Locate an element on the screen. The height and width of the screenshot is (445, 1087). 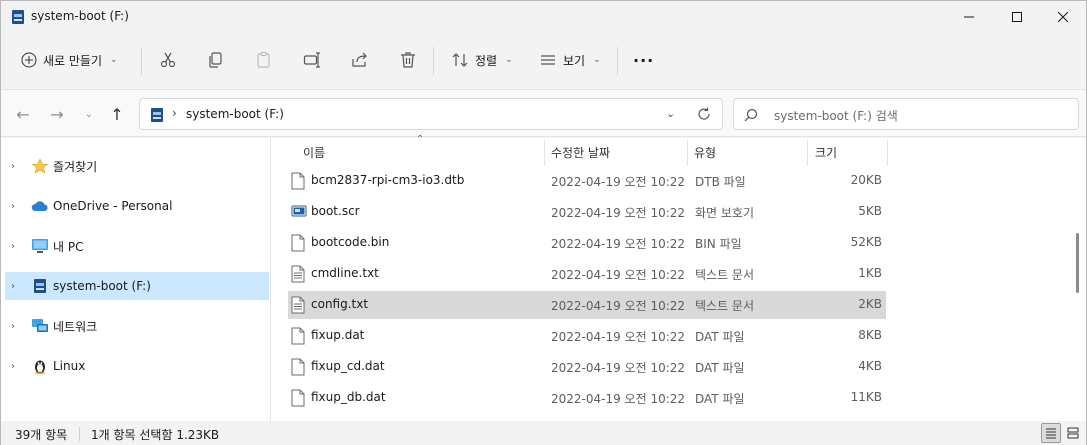
text-file-icon is located at coordinates (298, 274).